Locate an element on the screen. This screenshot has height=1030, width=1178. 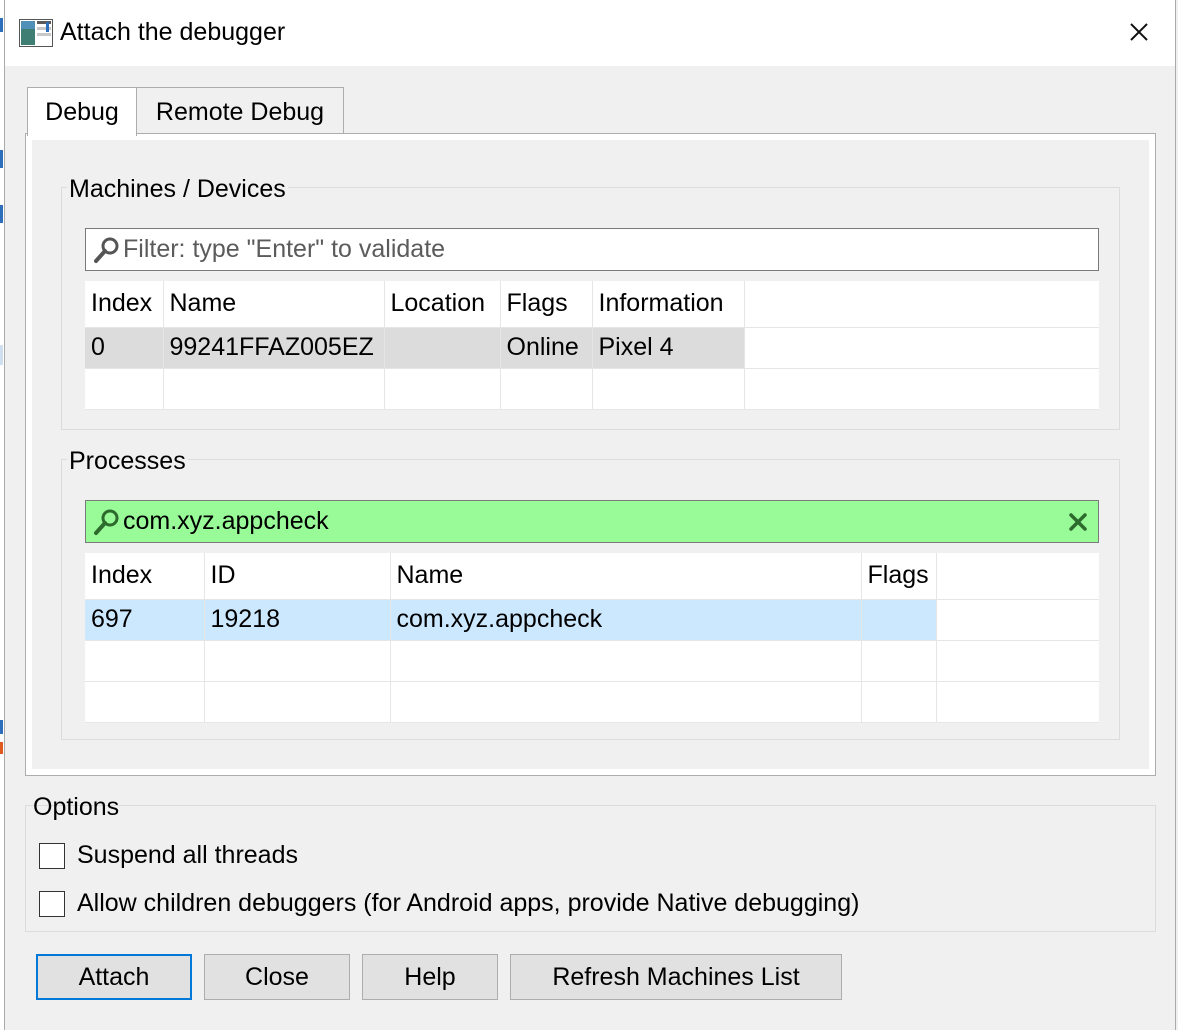
processes-table-header: Index ID Name Flags is located at coordinates (592, 576).